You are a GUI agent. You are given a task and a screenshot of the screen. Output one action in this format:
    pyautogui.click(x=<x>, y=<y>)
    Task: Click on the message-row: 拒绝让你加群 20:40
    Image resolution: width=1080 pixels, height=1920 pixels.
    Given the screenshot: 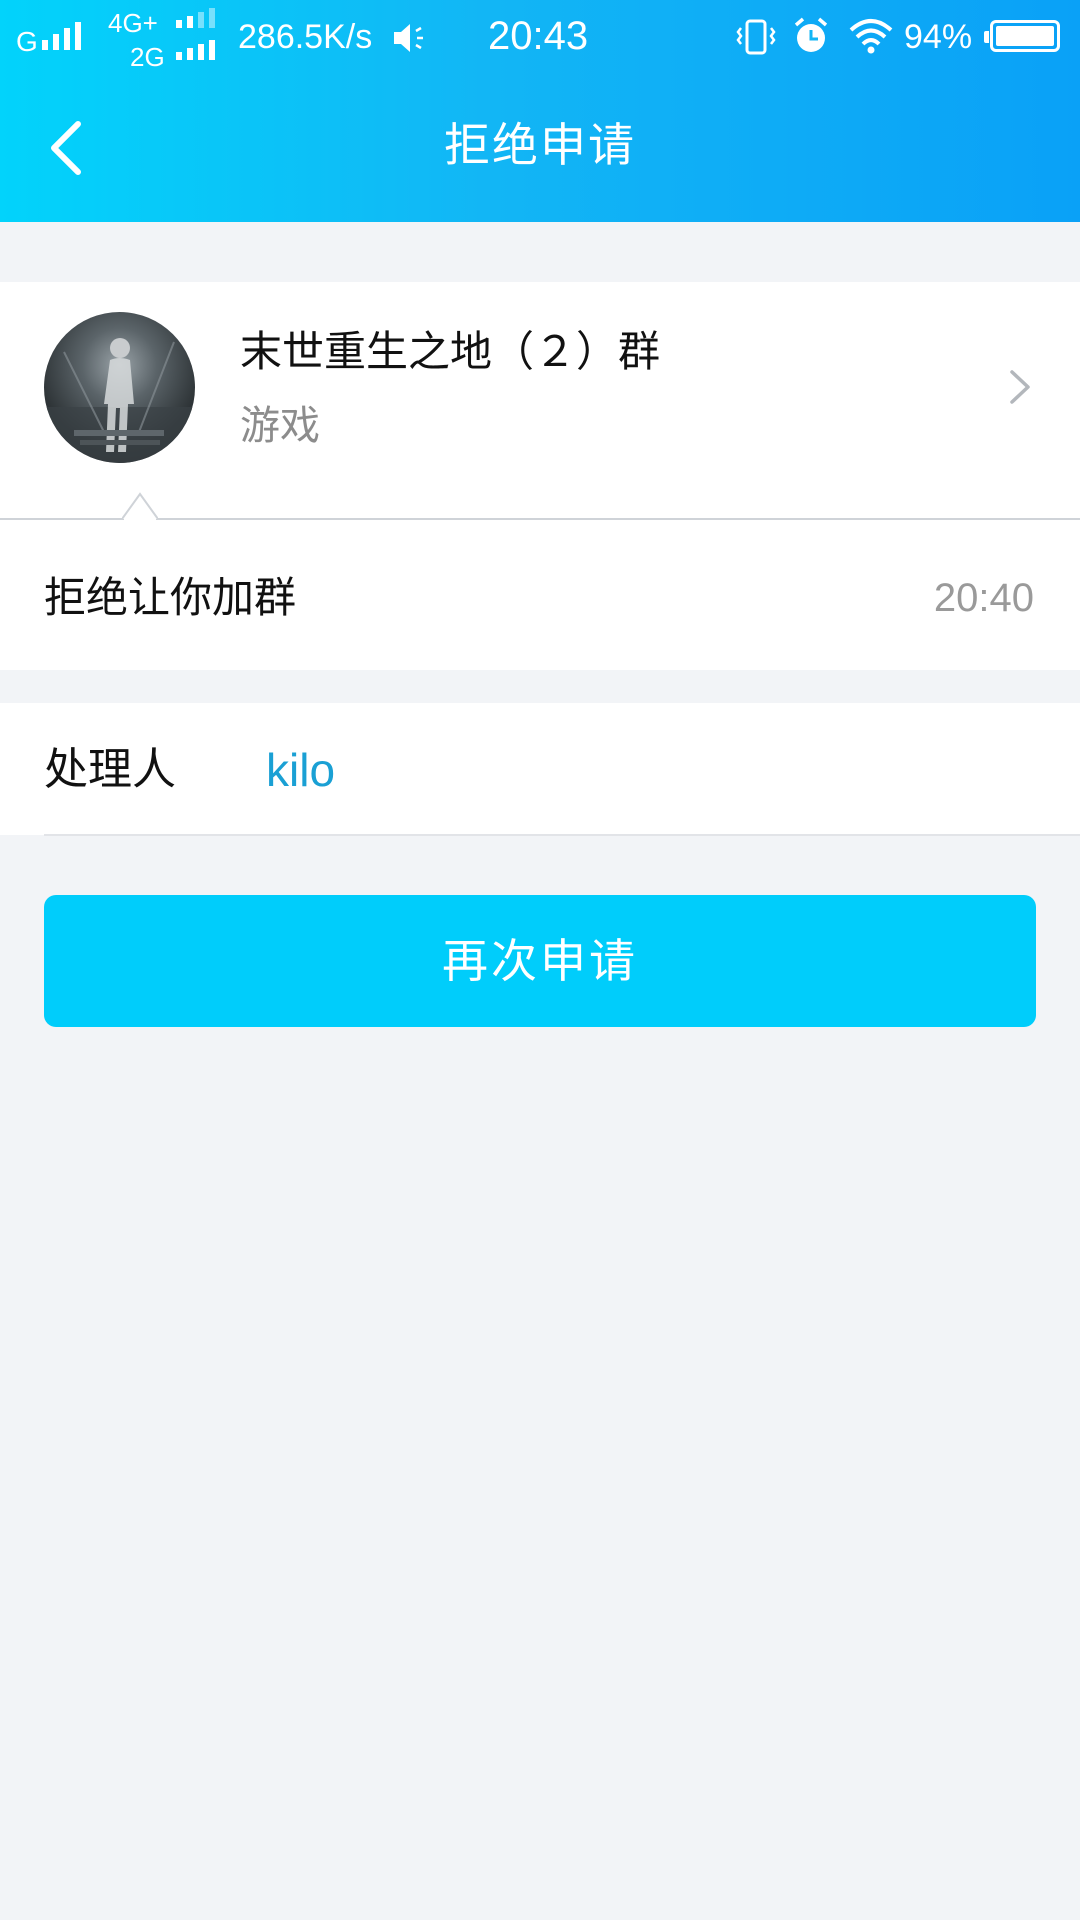 What is the action you would take?
    pyautogui.click(x=540, y=595)
    